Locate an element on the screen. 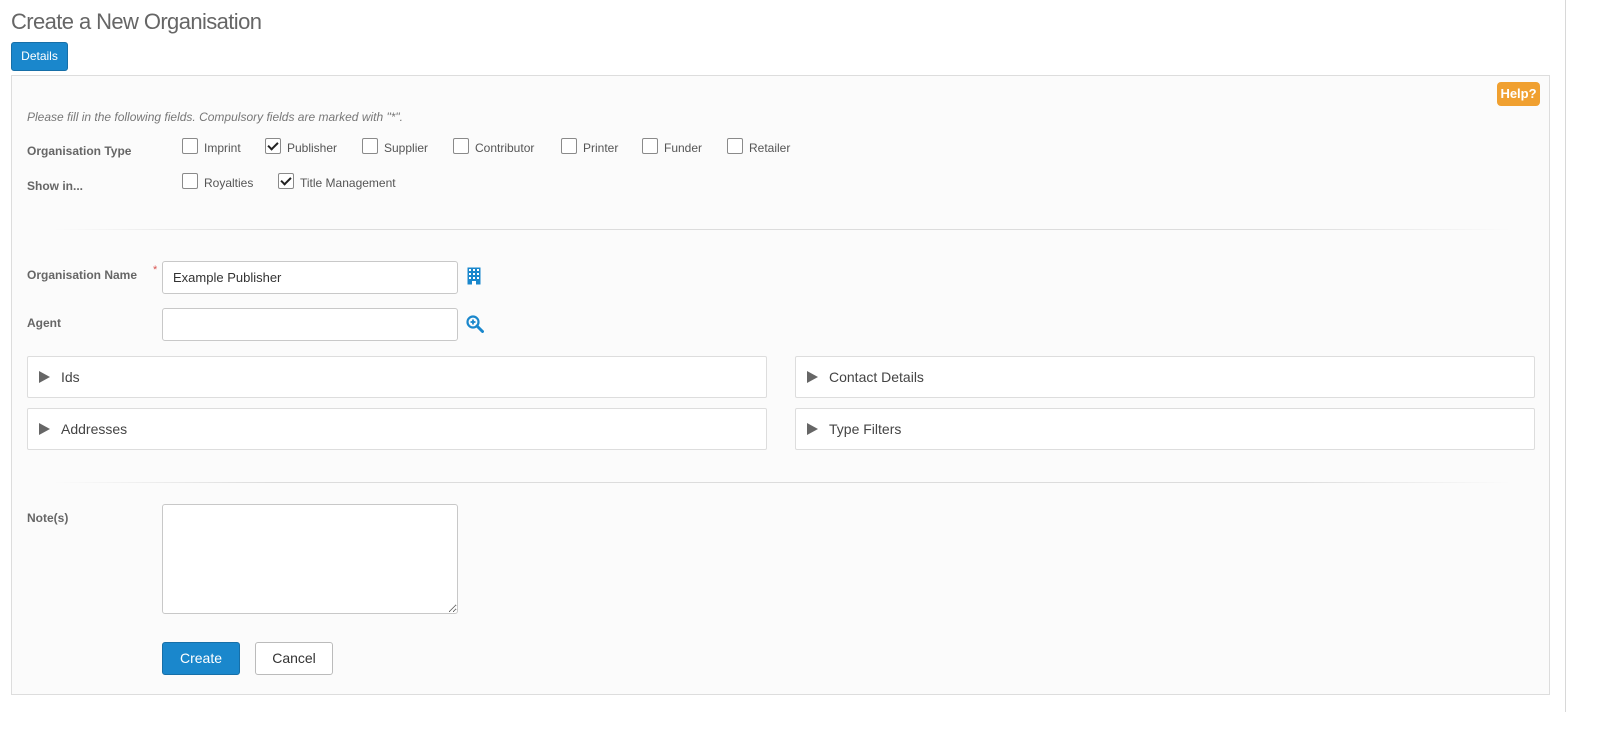  checkbox-label: Contributor is located at coordinates (505, 148).